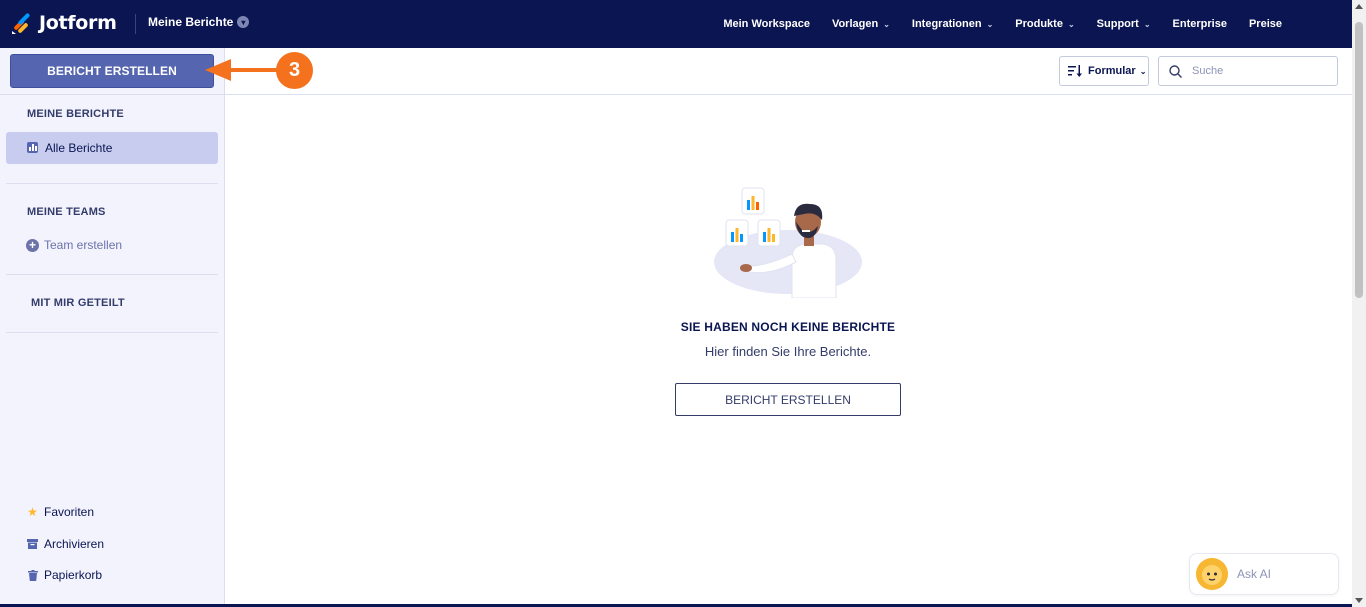 The height and width of the screenshot is (607, 1366). What do you see at coordinates (1257, 71) in the screenshot?
I see `search-input` at bounding box center [1257, 71].